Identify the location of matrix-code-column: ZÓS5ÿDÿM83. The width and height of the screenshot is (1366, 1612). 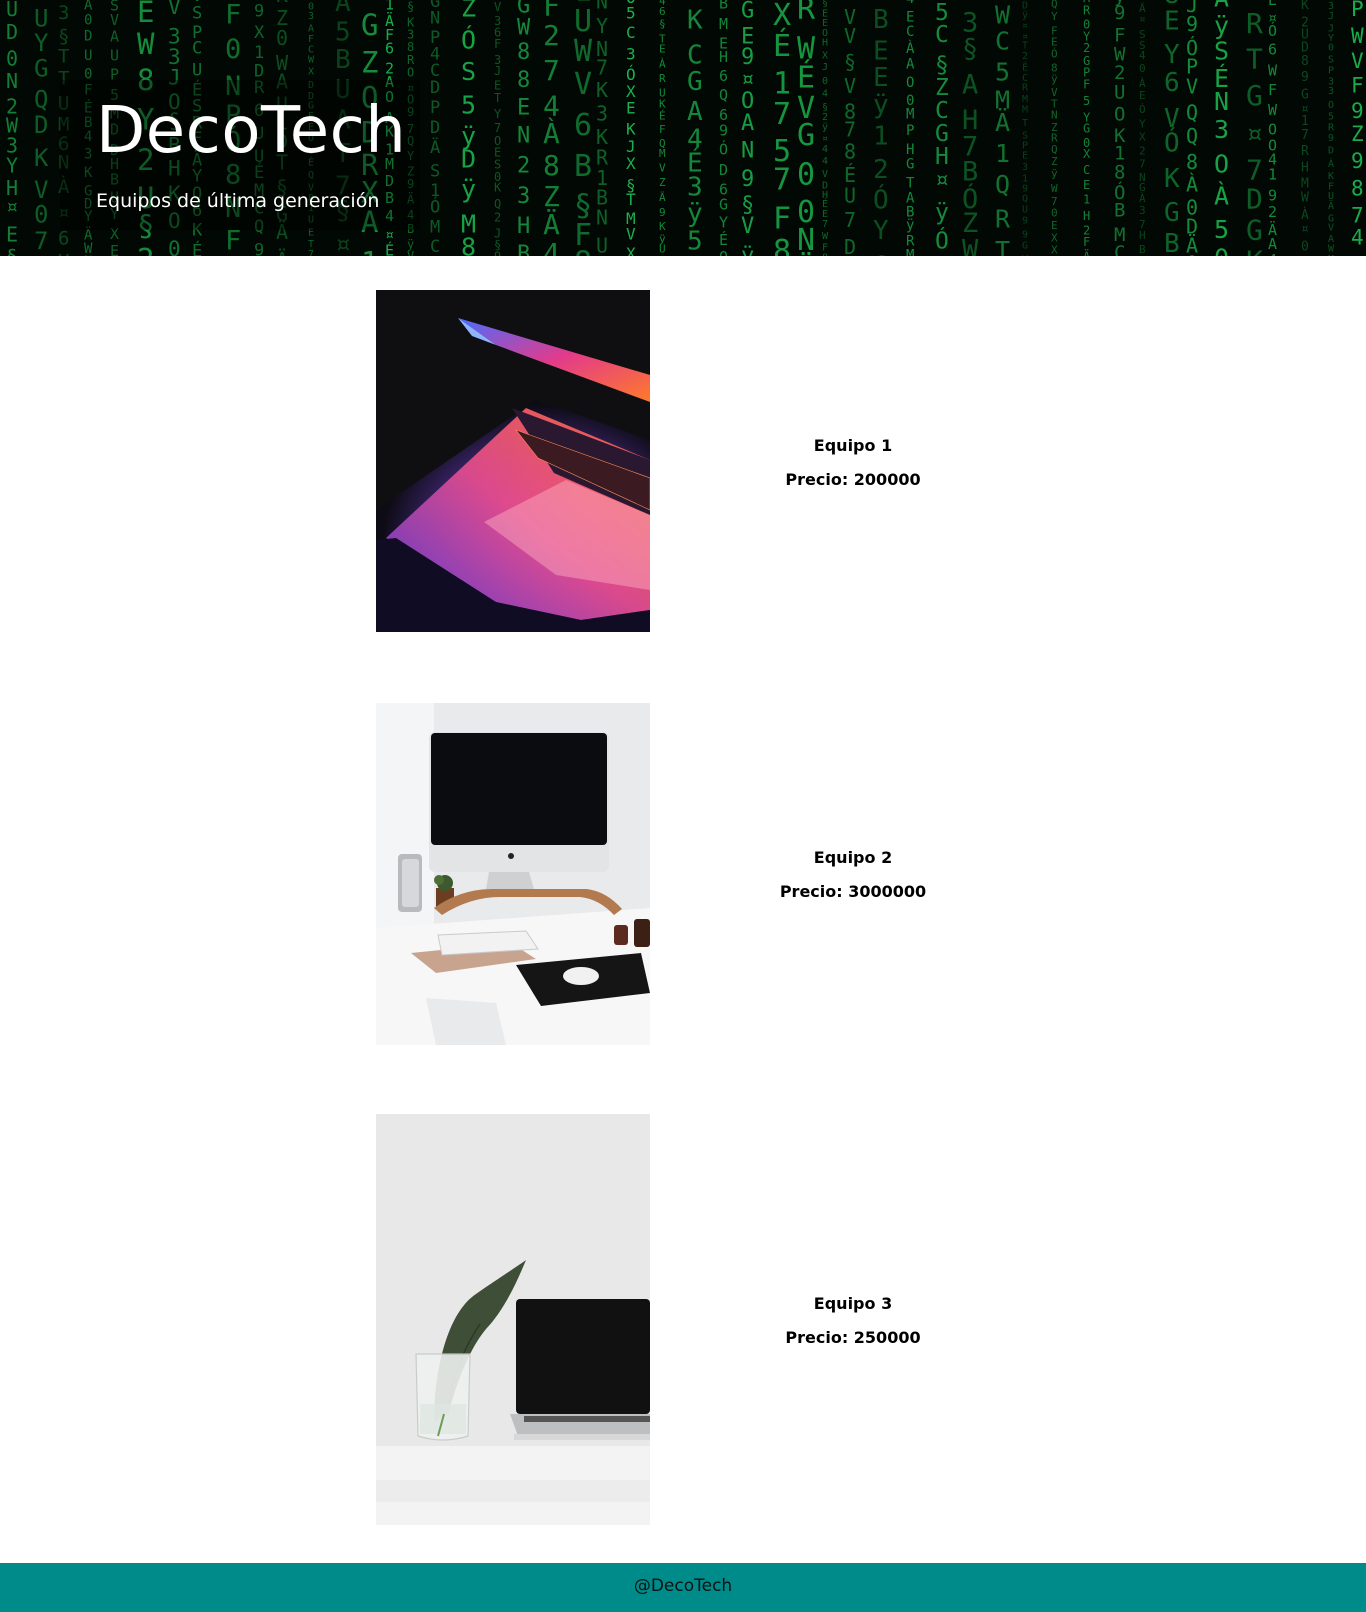
(468, 128).